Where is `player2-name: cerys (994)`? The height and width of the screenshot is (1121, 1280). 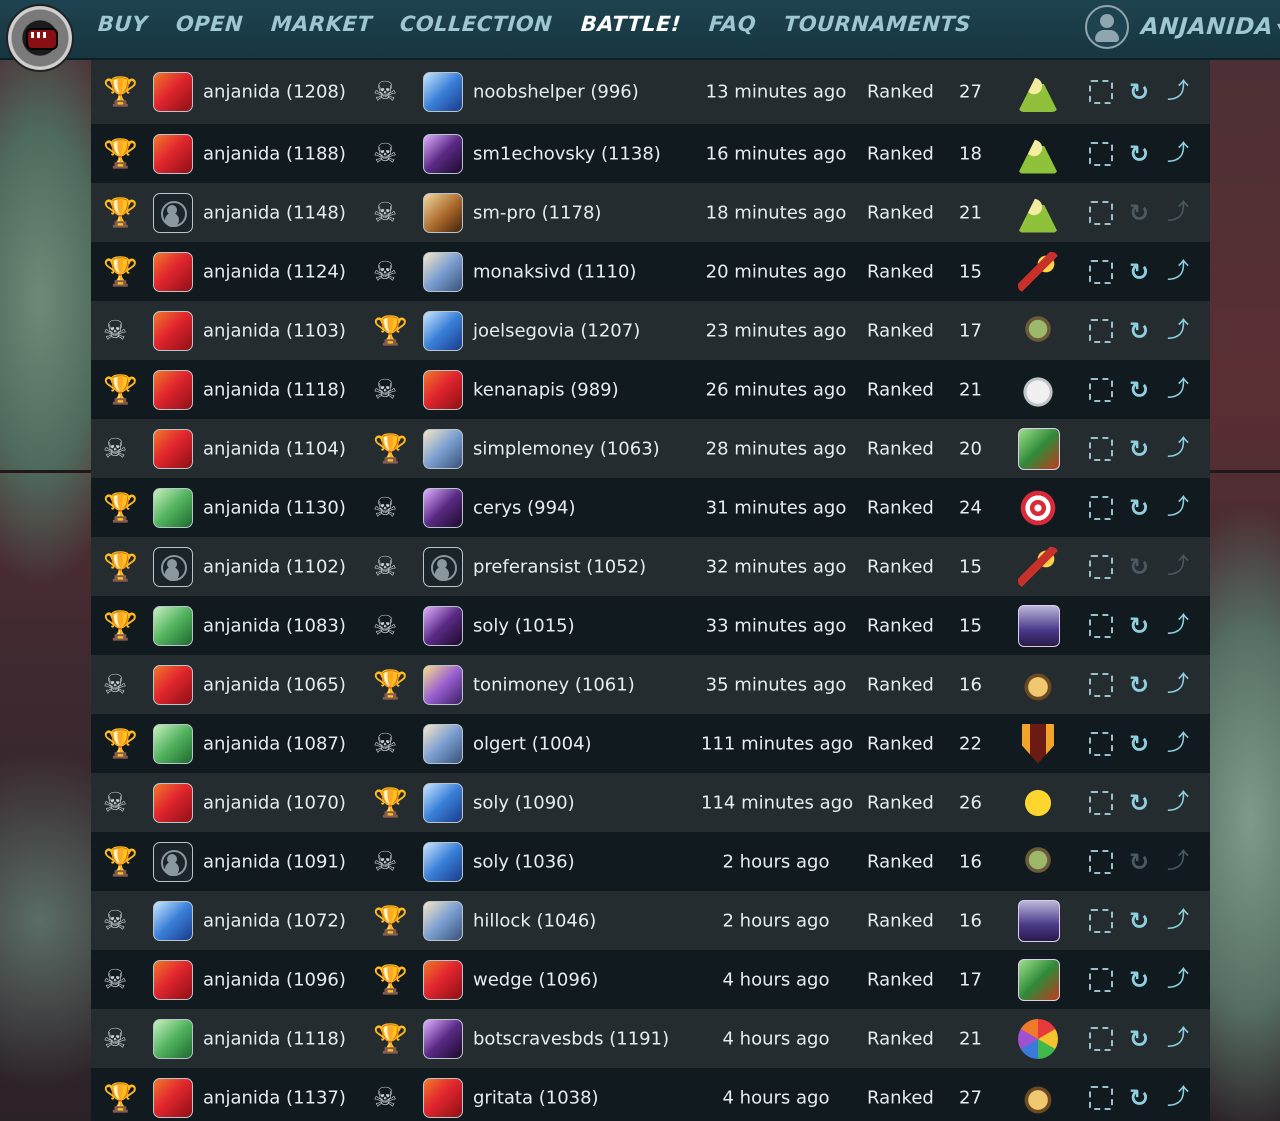 player2-name: cerys (994) is located at coordinates (524, 507).